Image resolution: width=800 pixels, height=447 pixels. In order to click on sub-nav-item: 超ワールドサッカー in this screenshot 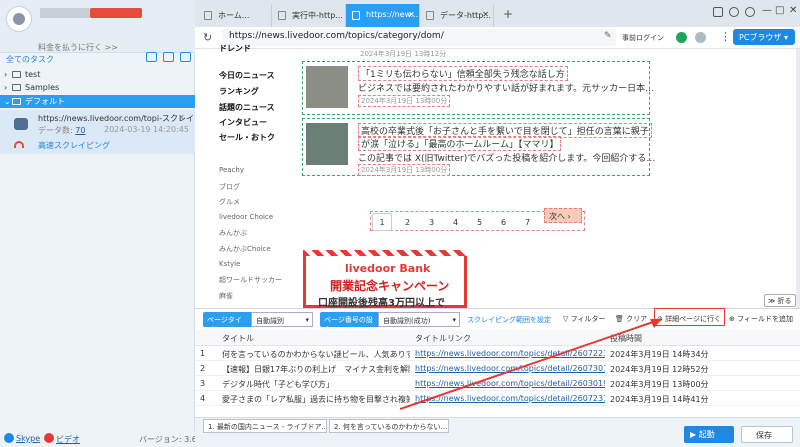, I will do `click(250, 280)`.